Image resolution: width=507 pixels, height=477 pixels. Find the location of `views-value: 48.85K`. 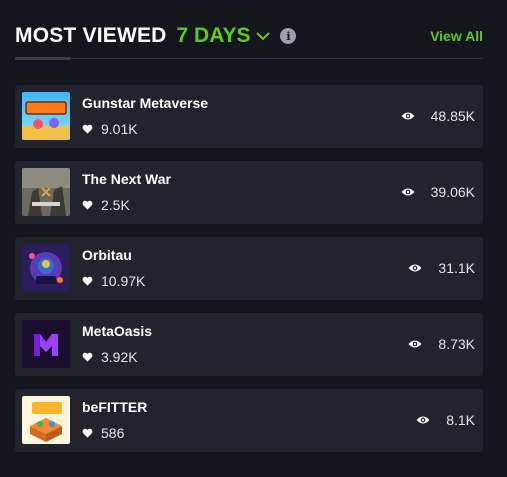

views-value: 48.85K is located at coordinates (452, 116).